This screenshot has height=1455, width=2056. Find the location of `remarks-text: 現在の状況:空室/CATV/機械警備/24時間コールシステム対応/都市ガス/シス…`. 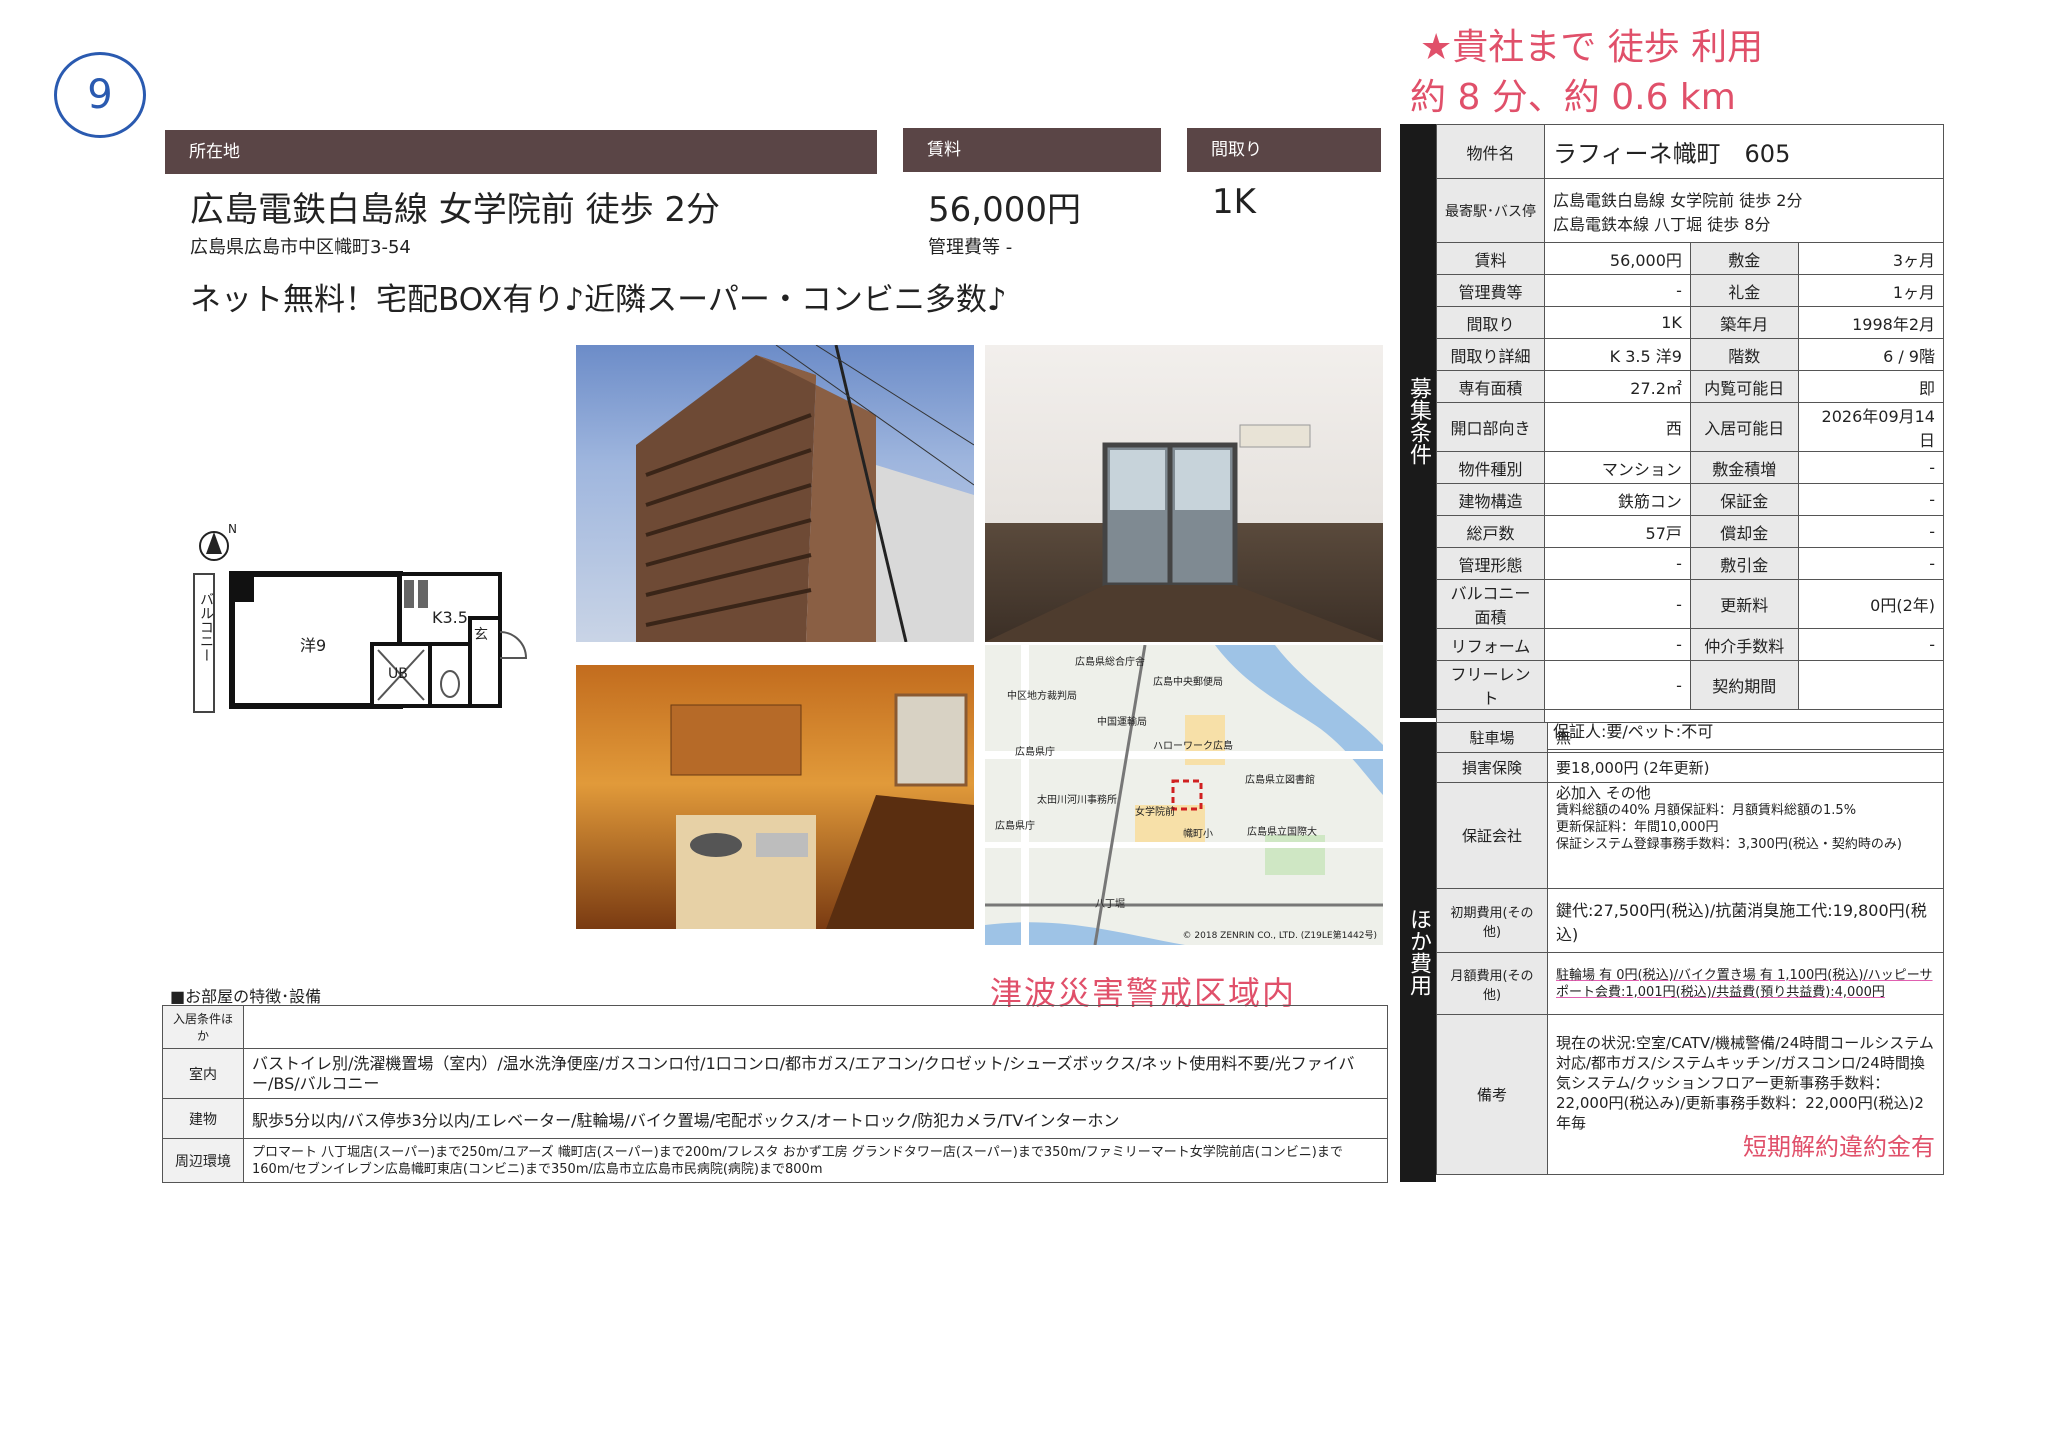

remarks-text: 現在の状況:空室/CATV/機械警備/24時間コールシステム対応/都市ガス/シス… is located at coordinates (1745, 1082).